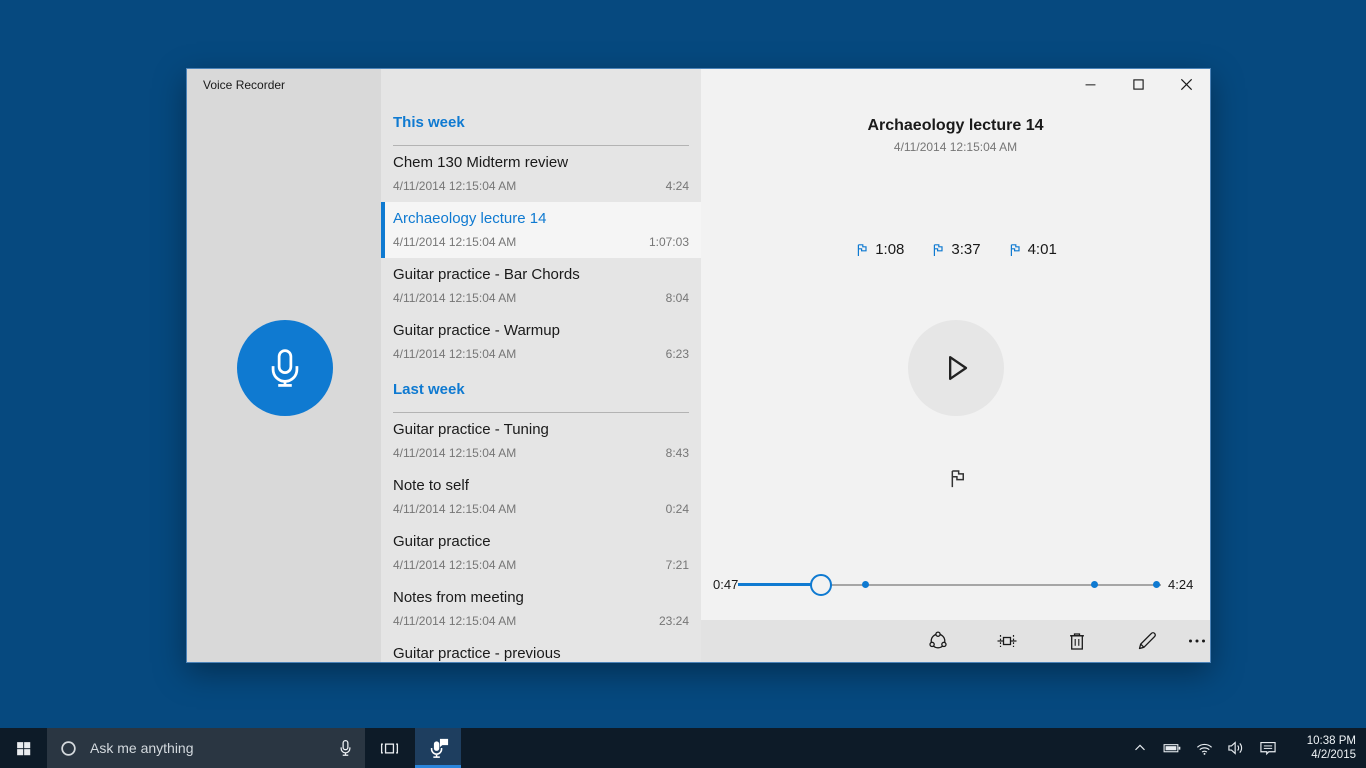  I want to click on trim-button, so click(1007, 641).